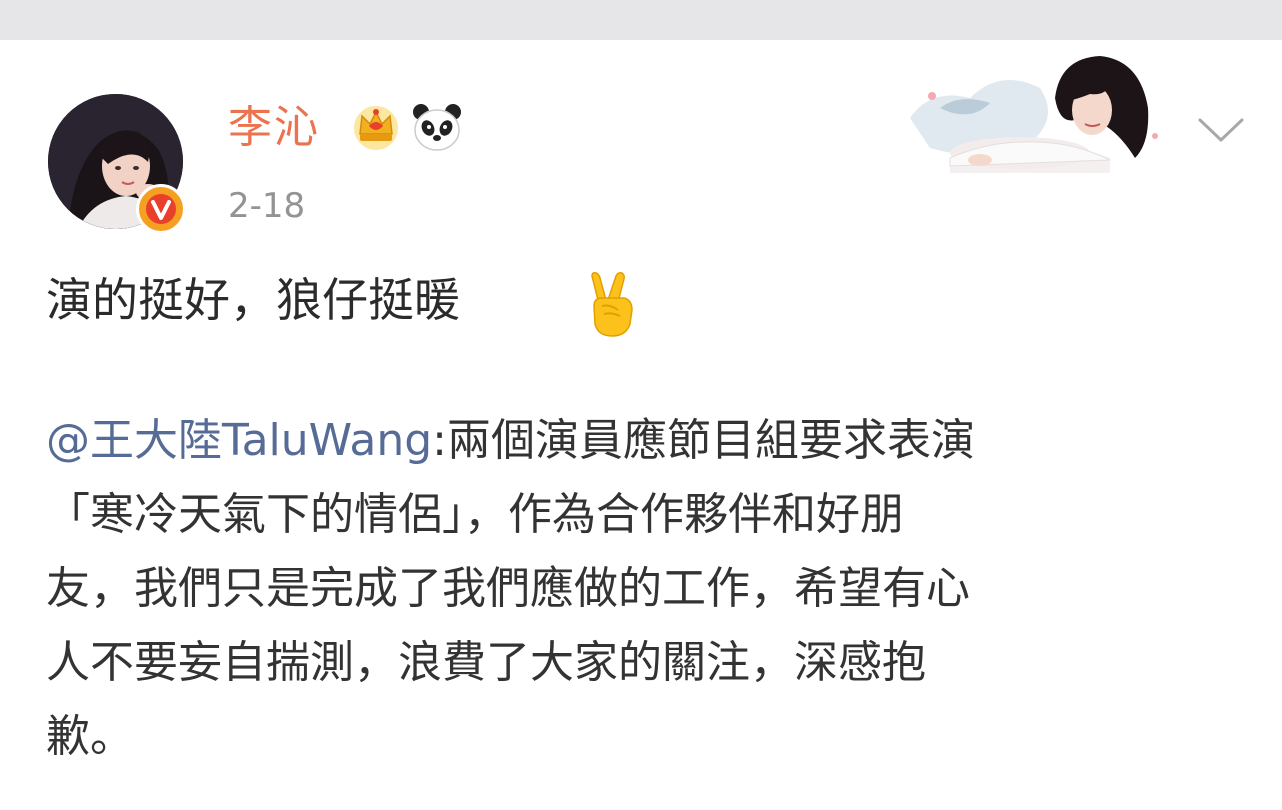 This screenshot has width=1282, height=810. What do you see at coordinates (437, 129) in the screenshot?
I see `panda-icon` at bounding box center [437, 129].